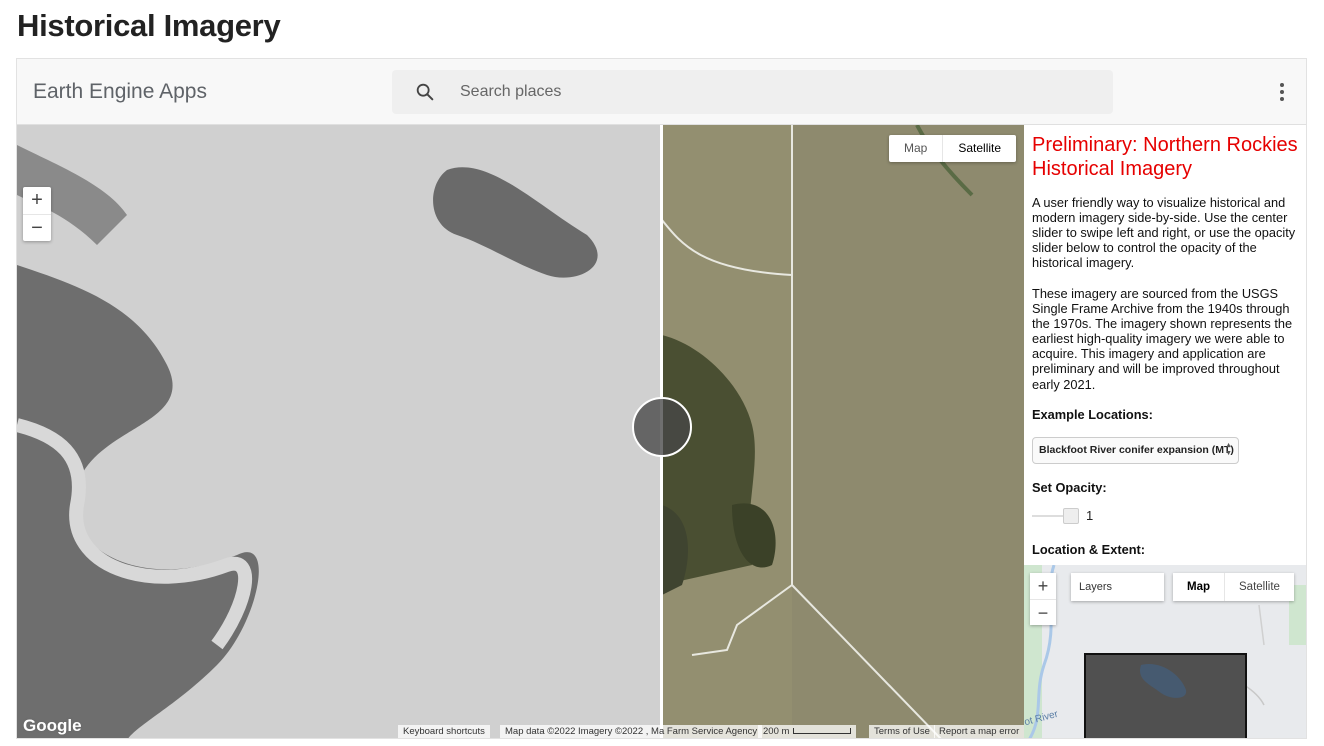  I want to click on google-logo: Google, so click(52, 726).